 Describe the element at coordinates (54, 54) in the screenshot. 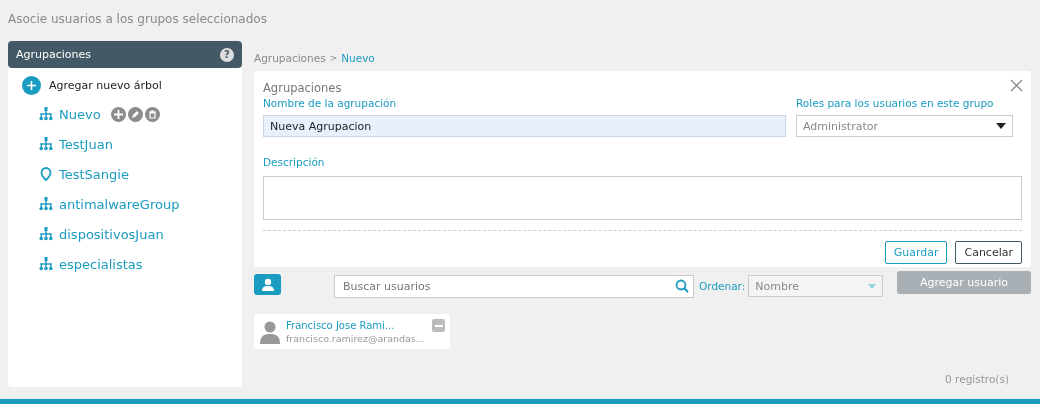

I see `sidebar-title: Agrupaciones` at that location.